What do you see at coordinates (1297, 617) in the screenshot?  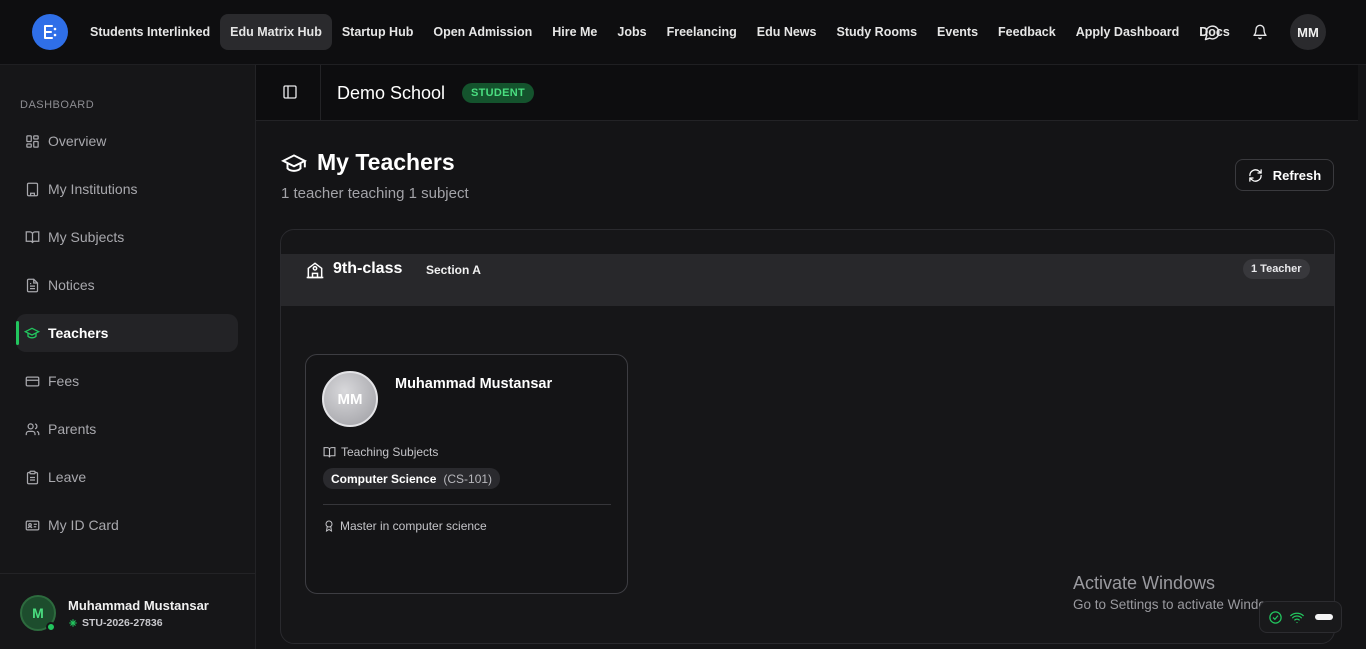 I see `wifi-icon` at bounding box center [1297, 617].